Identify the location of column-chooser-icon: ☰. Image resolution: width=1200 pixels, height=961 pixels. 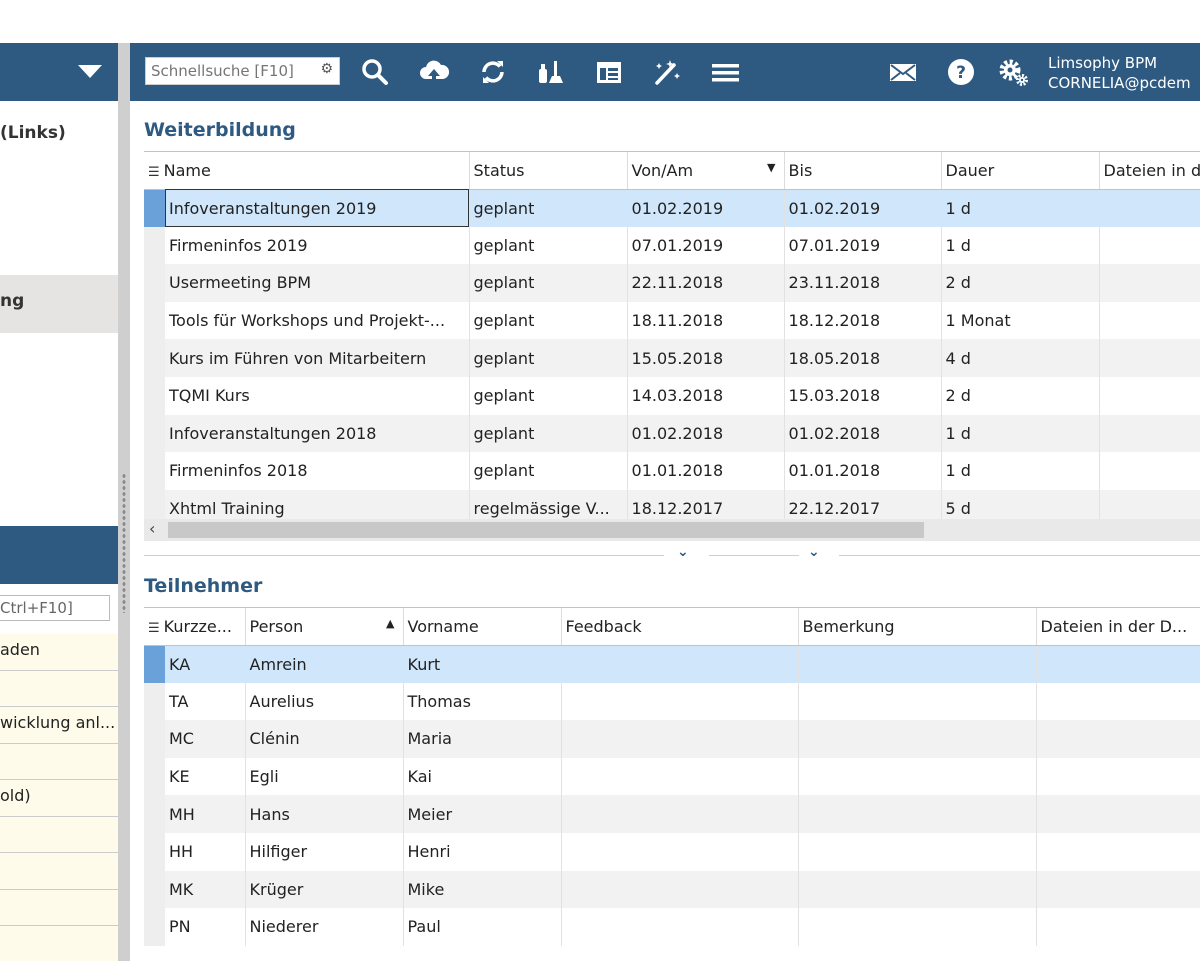
(154, 628).